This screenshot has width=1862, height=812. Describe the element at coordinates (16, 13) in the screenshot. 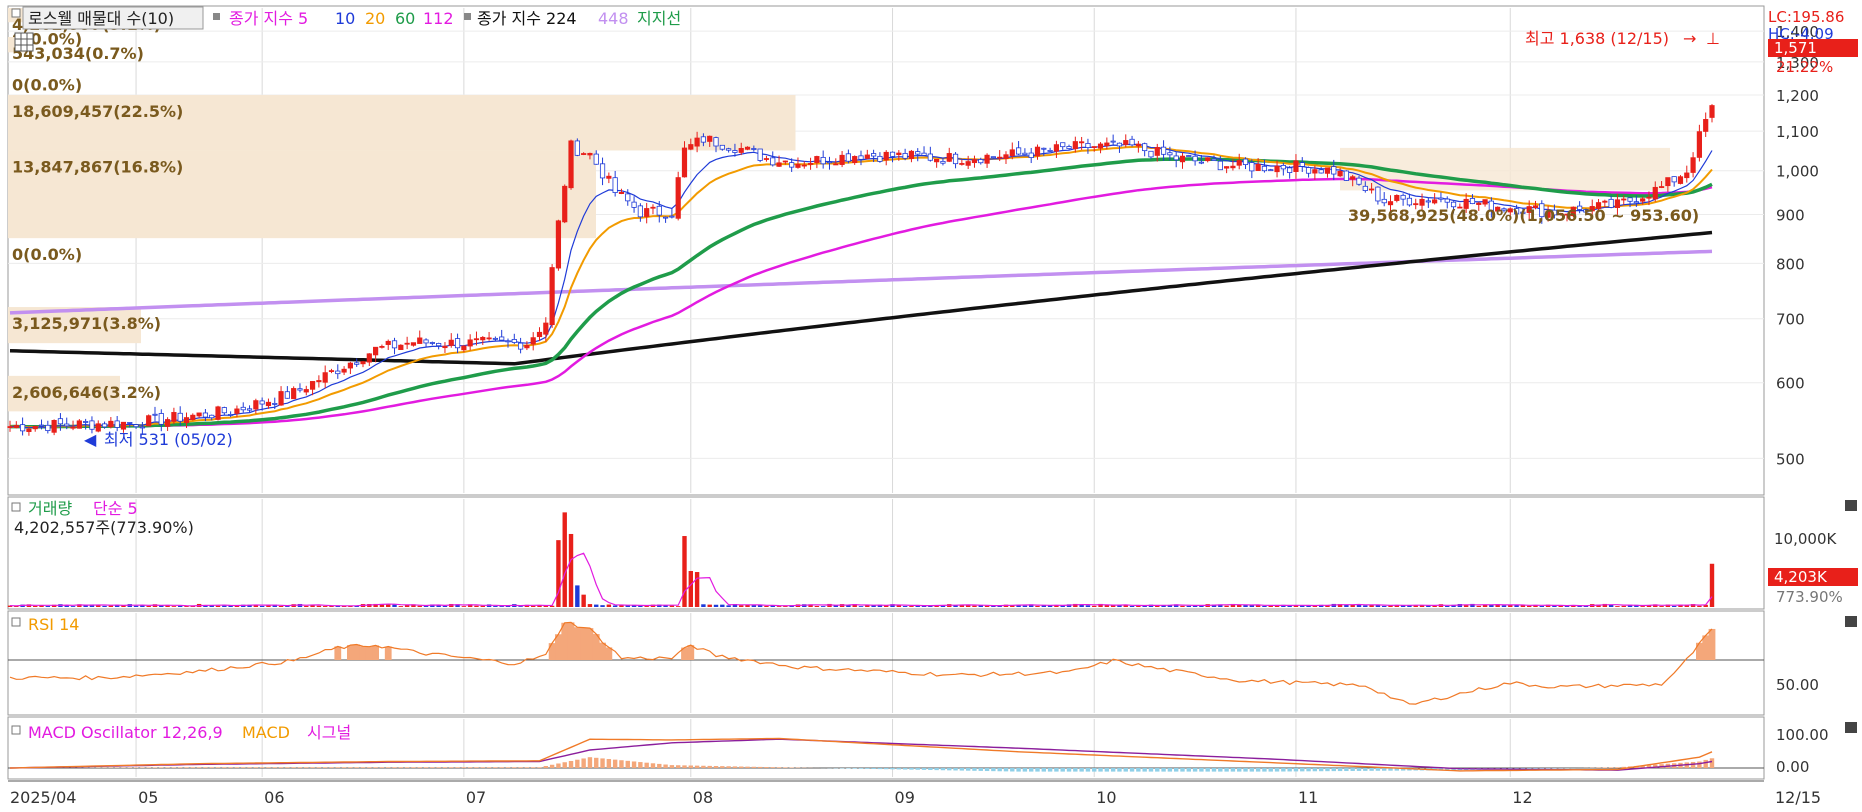

I see `legend-checkbox-icon` at that location.